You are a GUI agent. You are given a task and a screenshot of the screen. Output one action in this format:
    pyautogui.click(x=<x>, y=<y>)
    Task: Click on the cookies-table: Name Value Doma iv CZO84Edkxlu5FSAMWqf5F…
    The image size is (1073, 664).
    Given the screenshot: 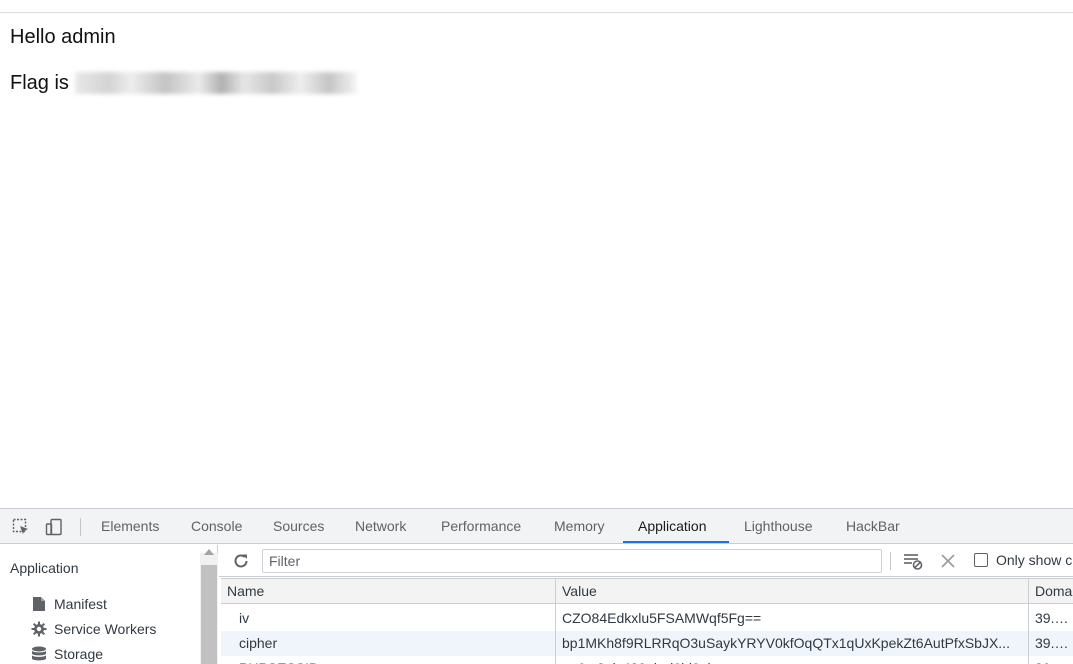 What is the action you would take?
    pyautogui.click(x=647, y=621)
    